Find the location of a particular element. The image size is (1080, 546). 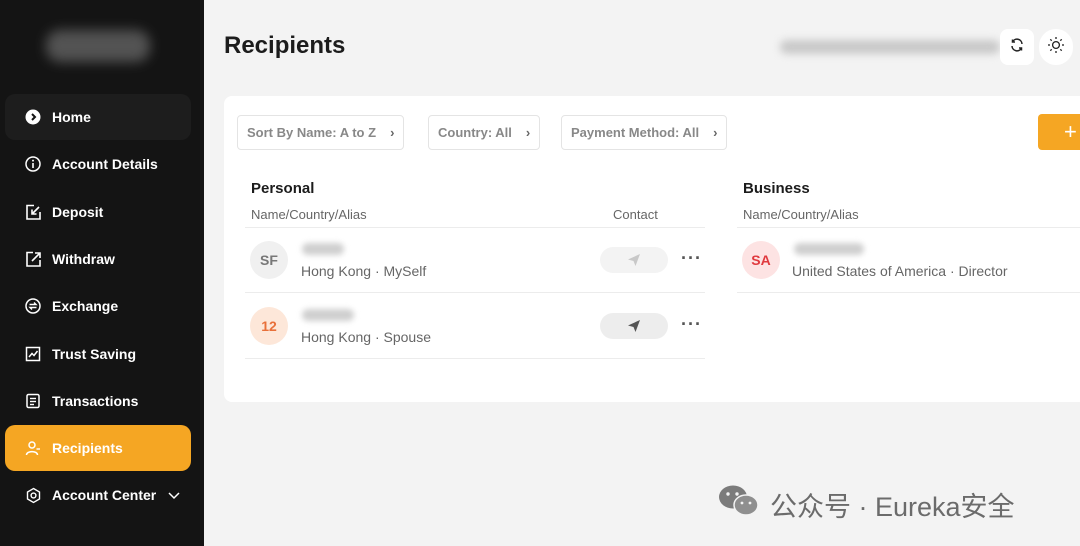

country-filter: Country: All › is located at coordinates (484, 132).